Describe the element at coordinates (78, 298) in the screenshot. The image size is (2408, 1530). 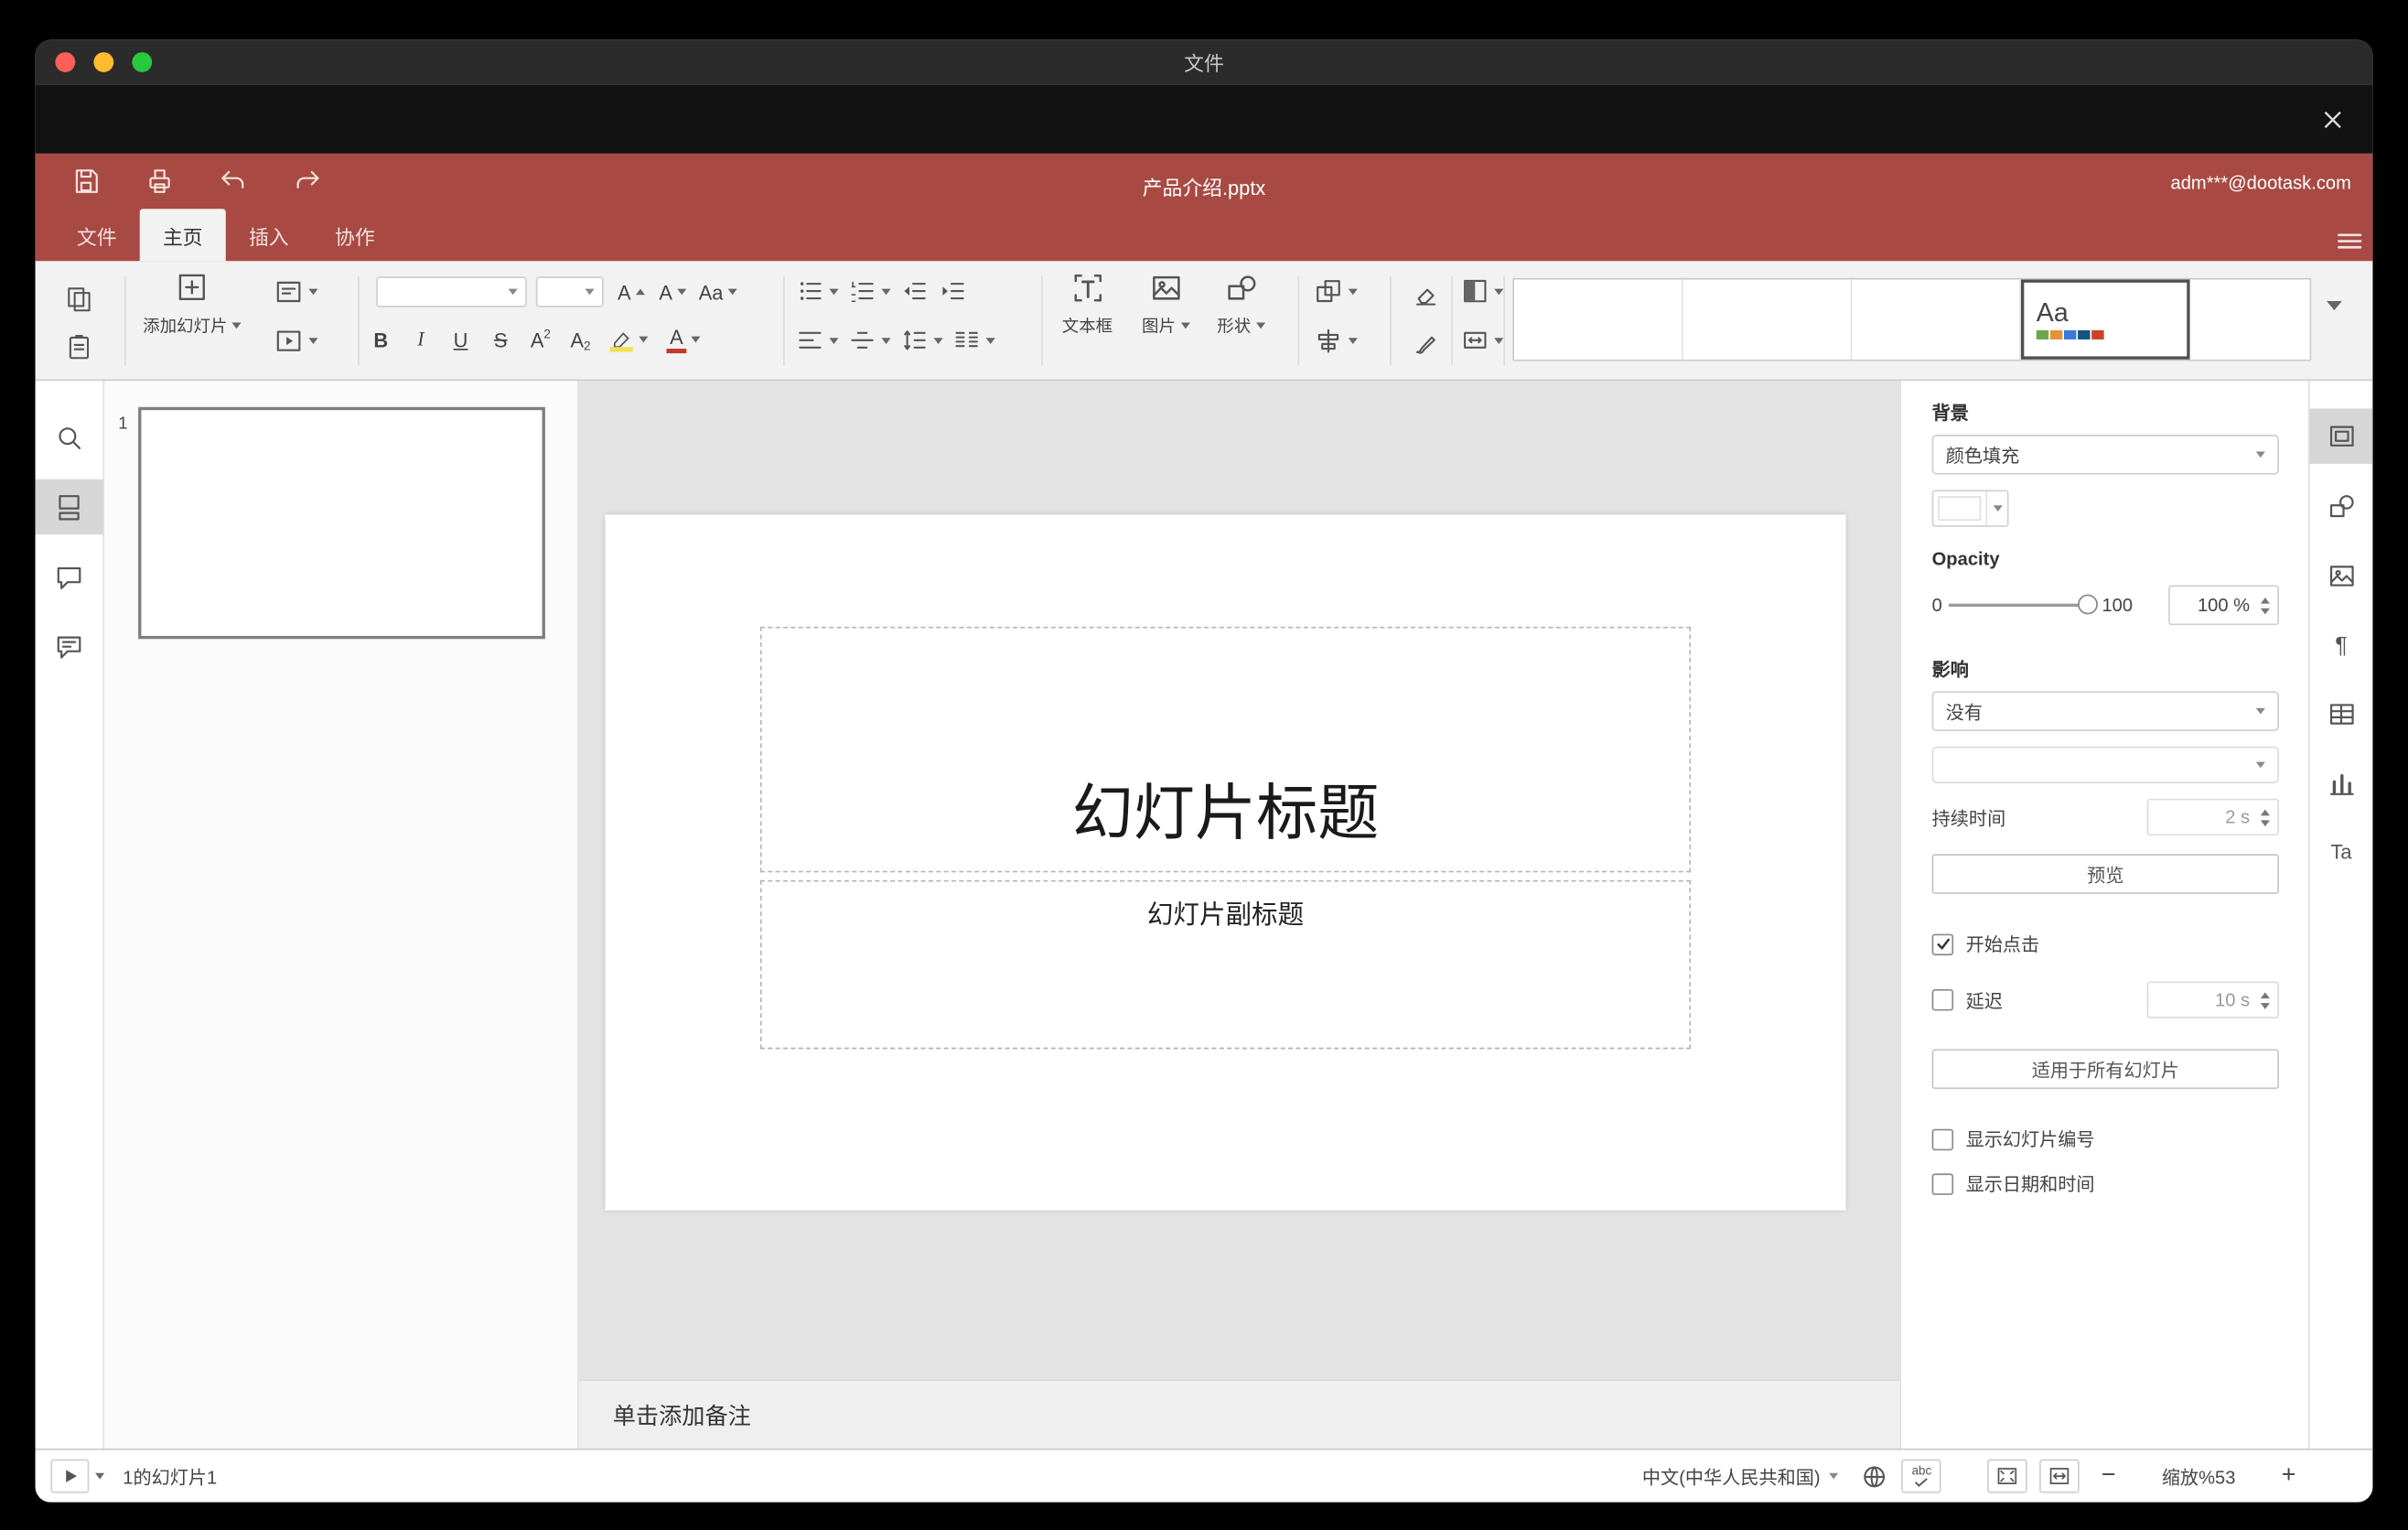
I see `copy-button` at that location.